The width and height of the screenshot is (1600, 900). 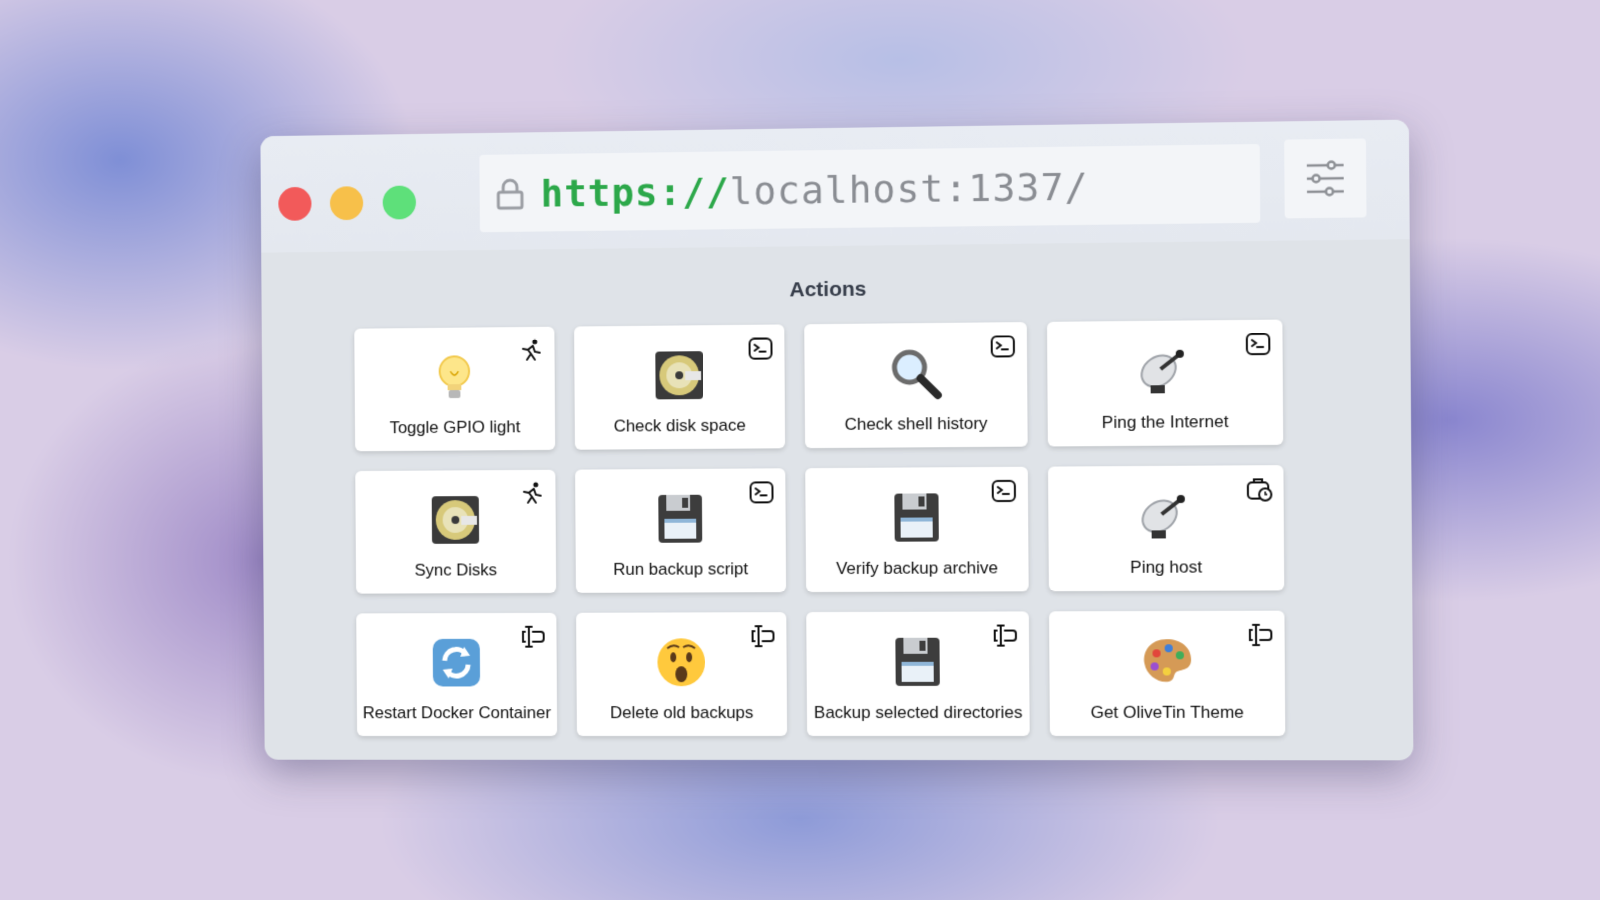 I want to click on settings-button, so click(x=1325, y=178).